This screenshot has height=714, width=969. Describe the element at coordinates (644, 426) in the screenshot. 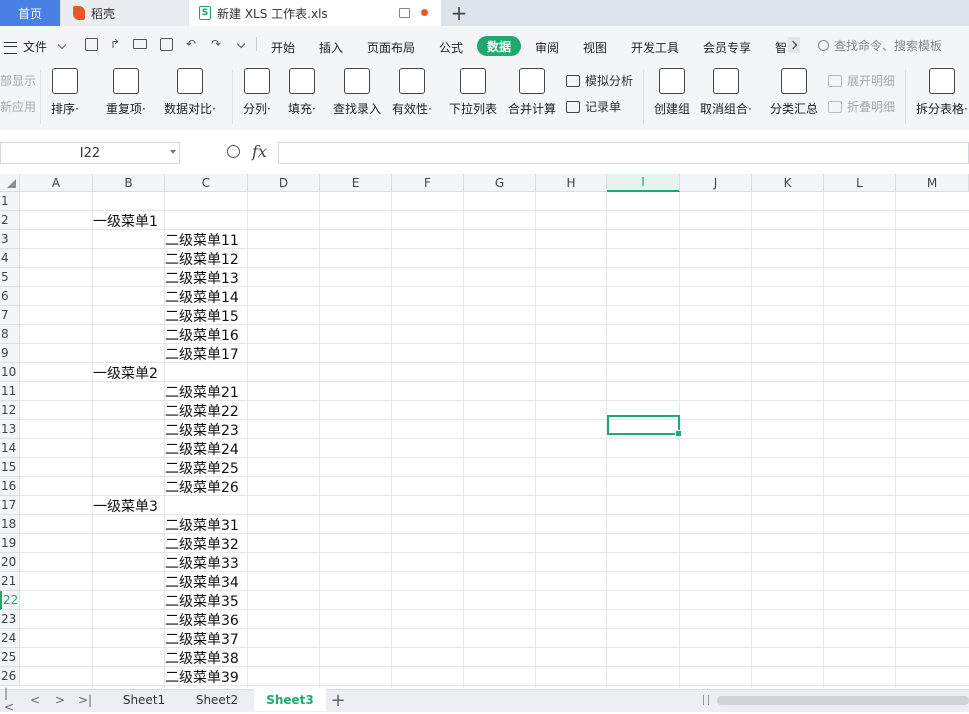

I see `selected-cell-I22` at that location.